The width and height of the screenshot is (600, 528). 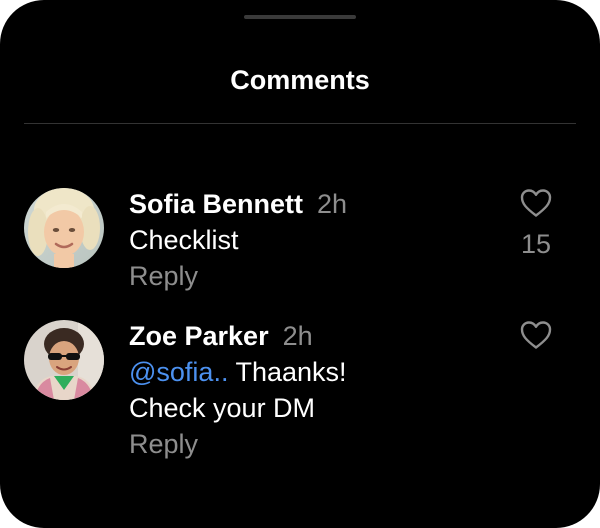 I want to click on comment-text: Checklist, so click(x=309, y=240).